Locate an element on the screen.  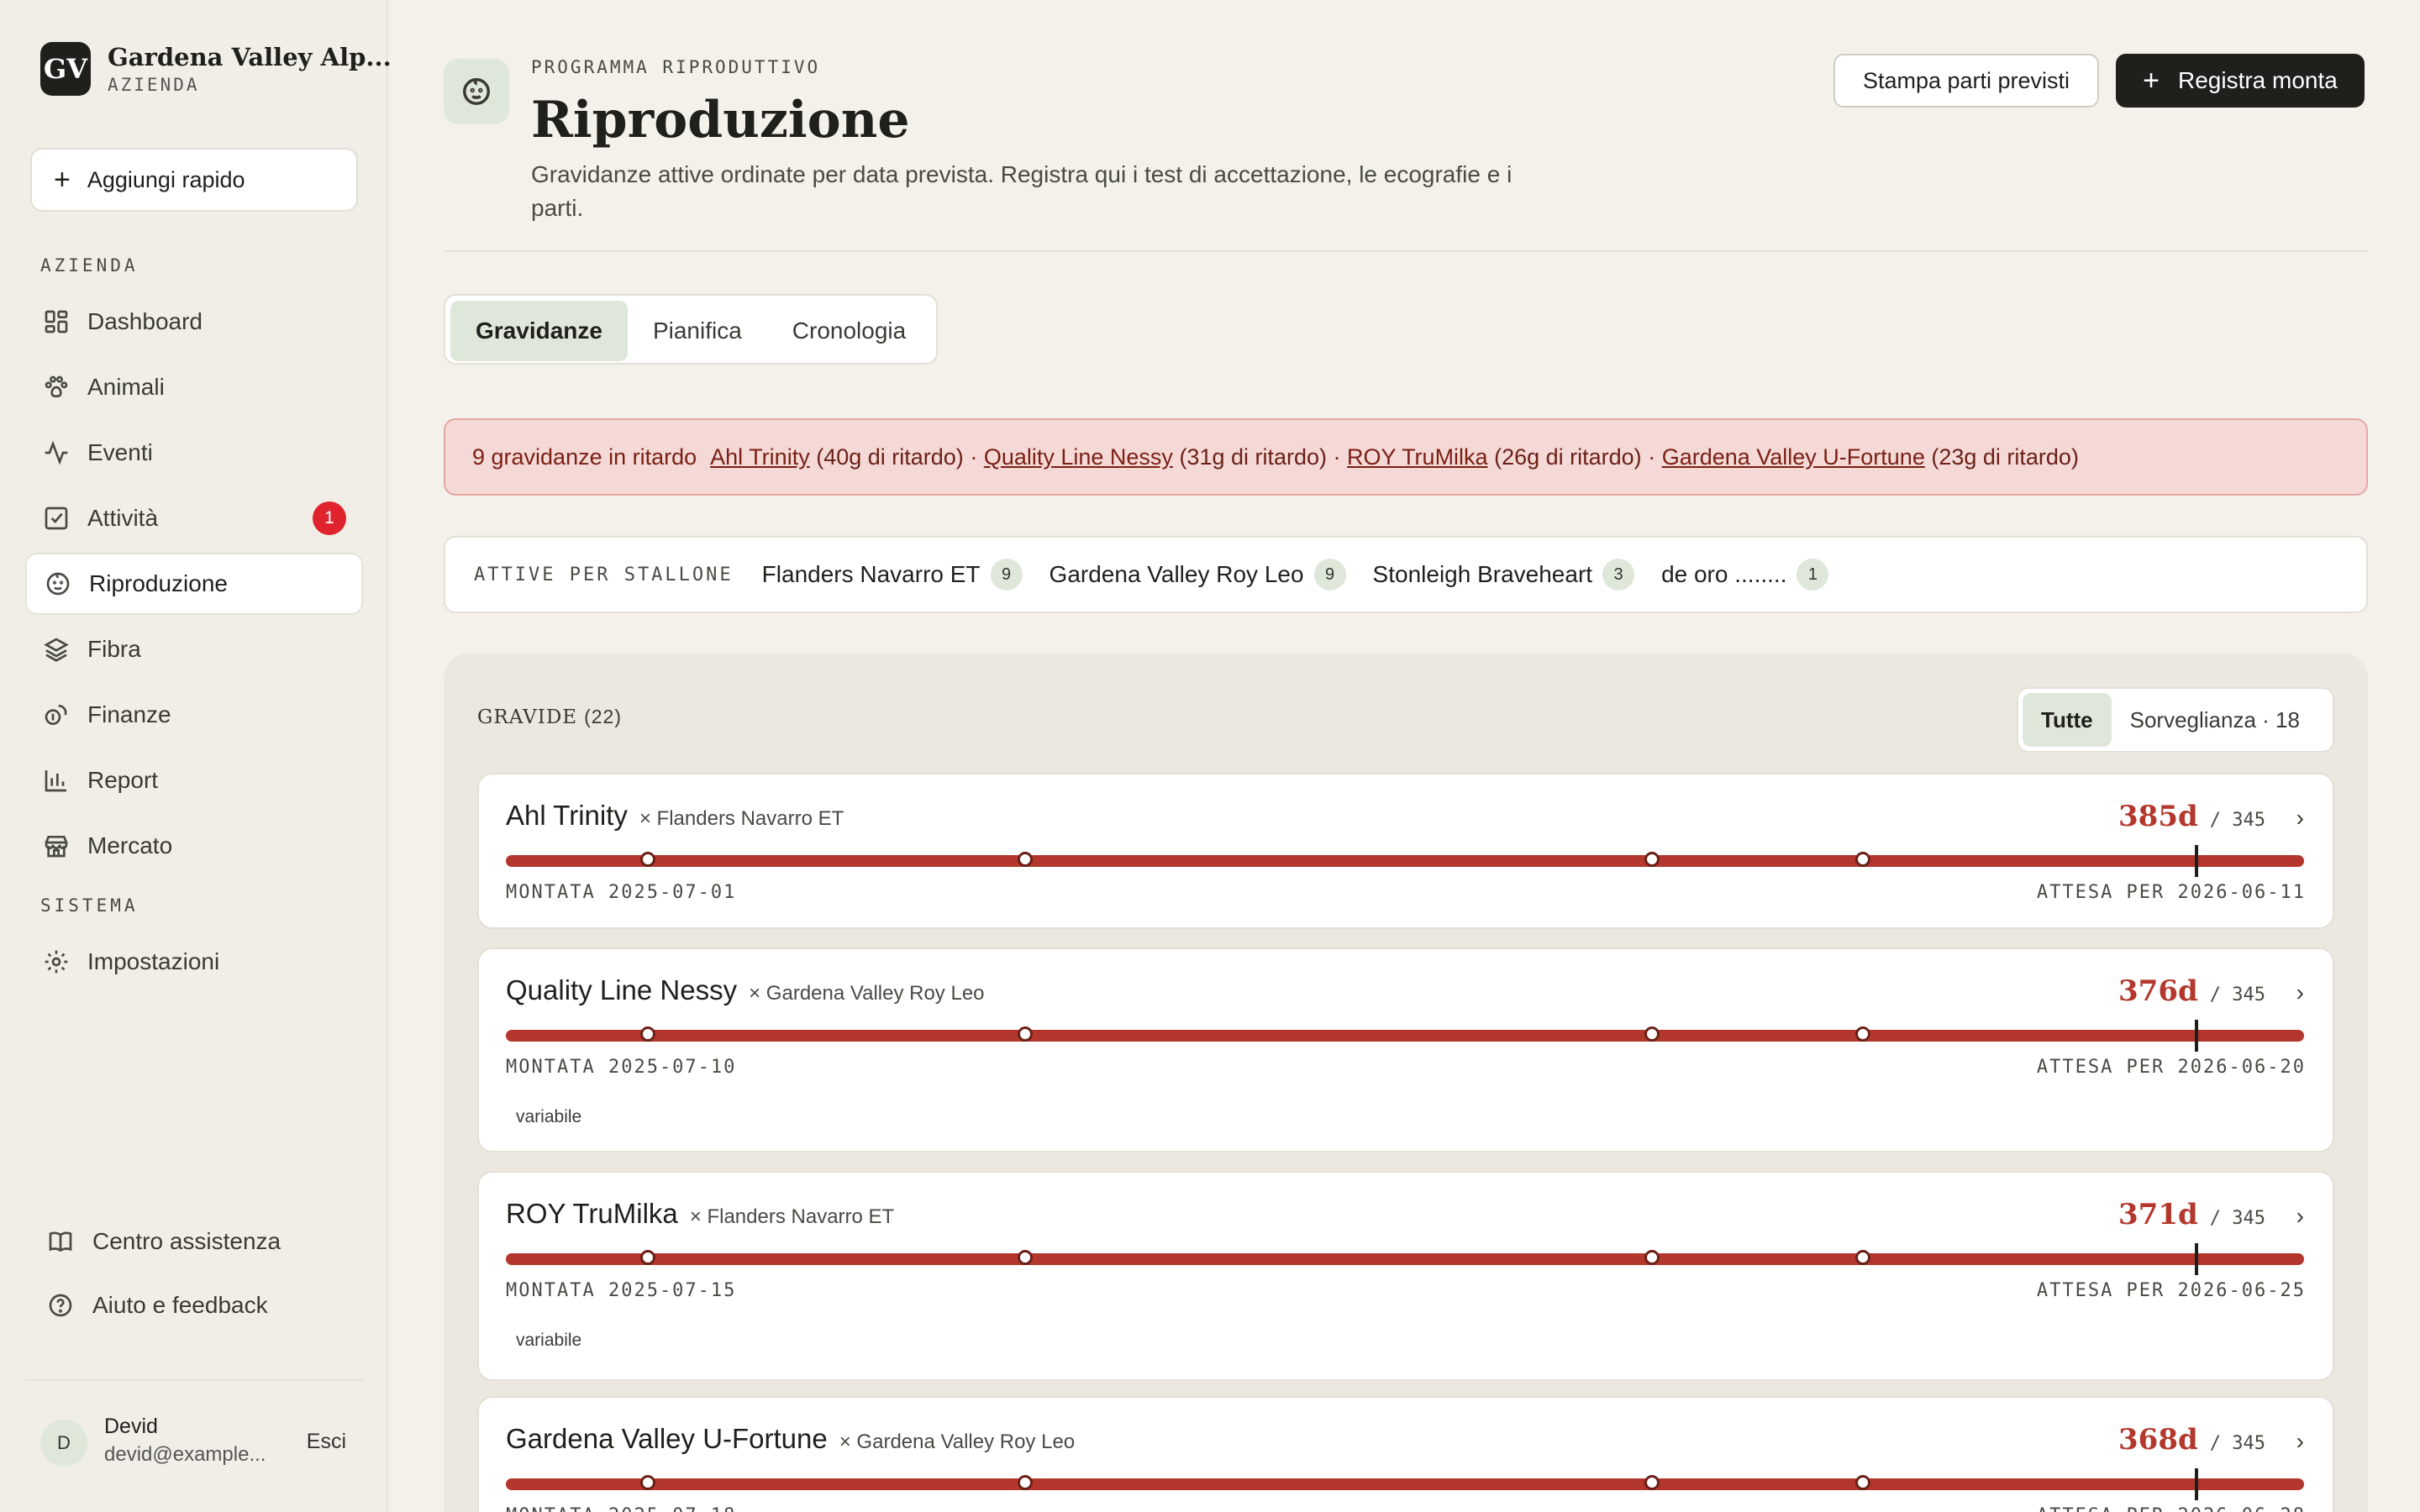
overdue-link: Quality Line Nessy is located at coordinates (1078, 457).